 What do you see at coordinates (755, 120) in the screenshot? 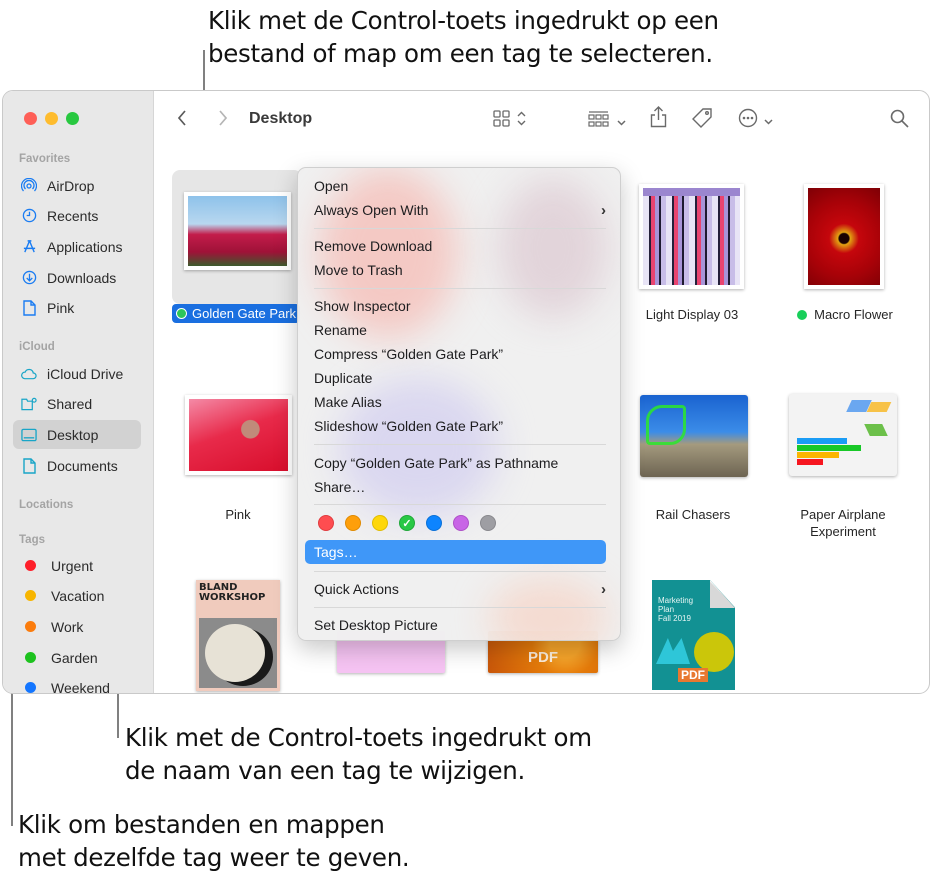
I see `more-actions-button` at bounding box center [755, 120].